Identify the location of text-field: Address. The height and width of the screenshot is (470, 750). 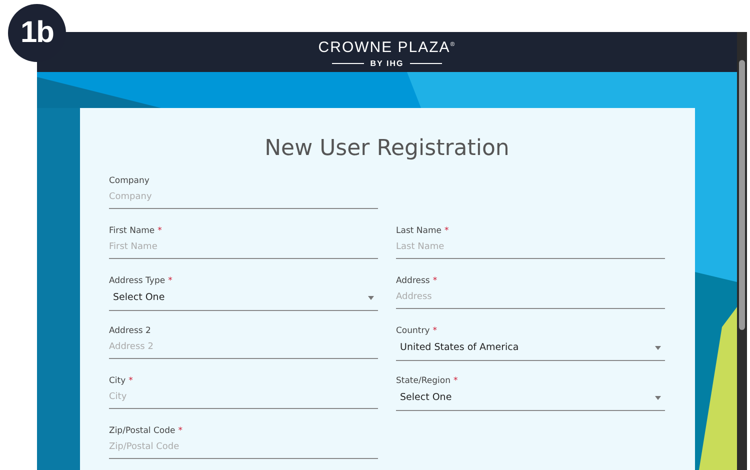
(530, 298).